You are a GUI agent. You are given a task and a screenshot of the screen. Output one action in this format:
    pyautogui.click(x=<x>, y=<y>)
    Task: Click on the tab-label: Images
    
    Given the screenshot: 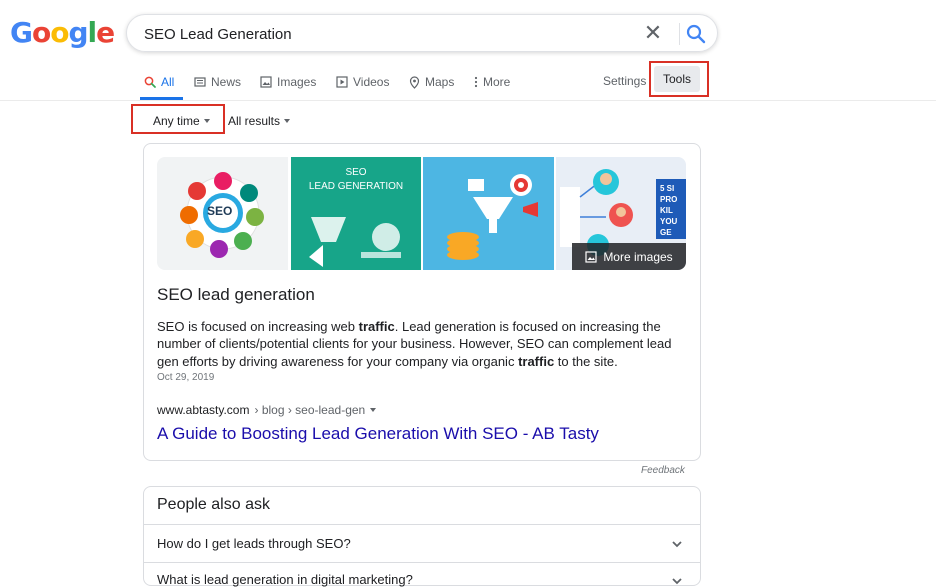 What is the action you would take?
    pyautogui.click(x=297, y=82)
    